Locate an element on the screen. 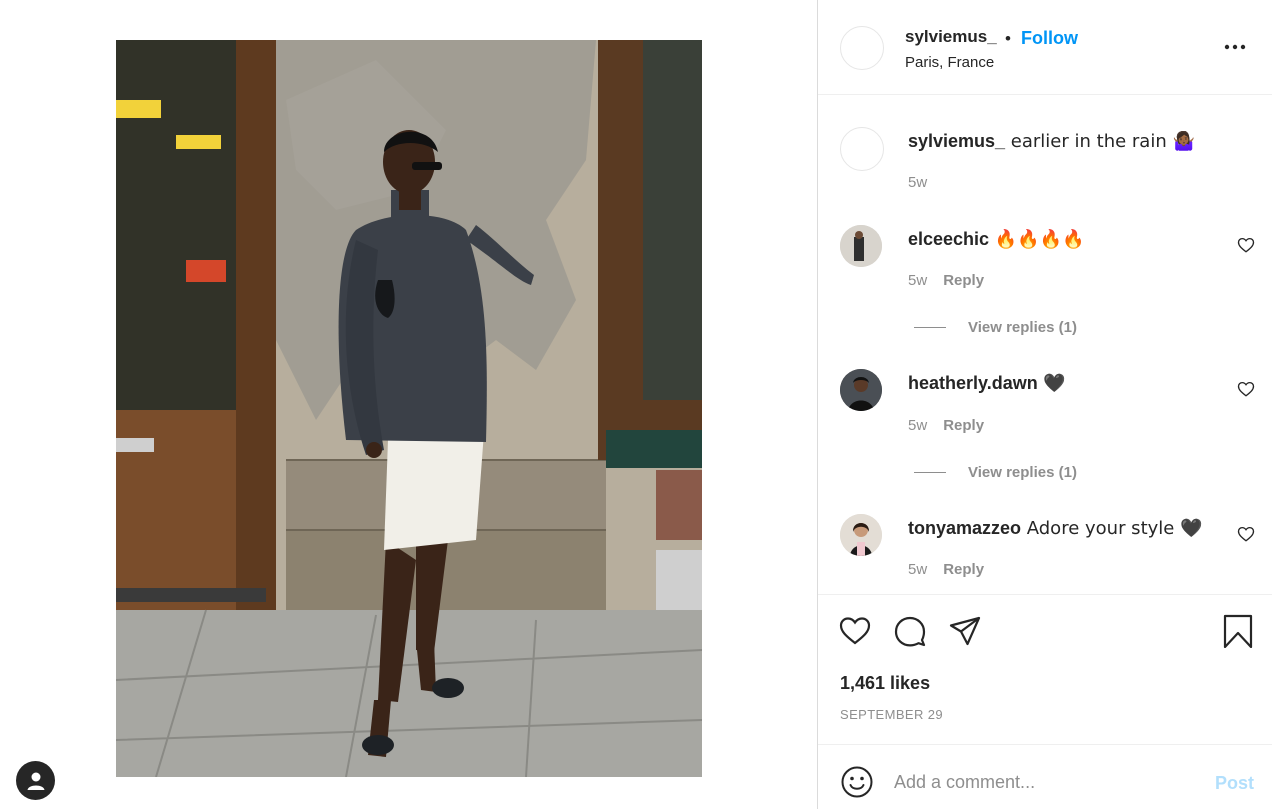 The width and height of the screenshot is (1272, 810). likes-count: 1,461 likes is located at coordinates (885, 683).